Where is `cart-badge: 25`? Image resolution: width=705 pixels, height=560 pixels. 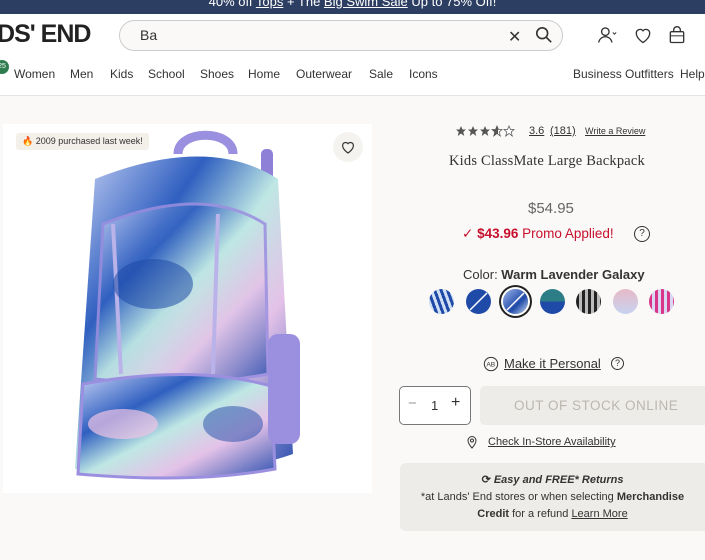
cart-badge: 25 is located at coordinates (4, 67).